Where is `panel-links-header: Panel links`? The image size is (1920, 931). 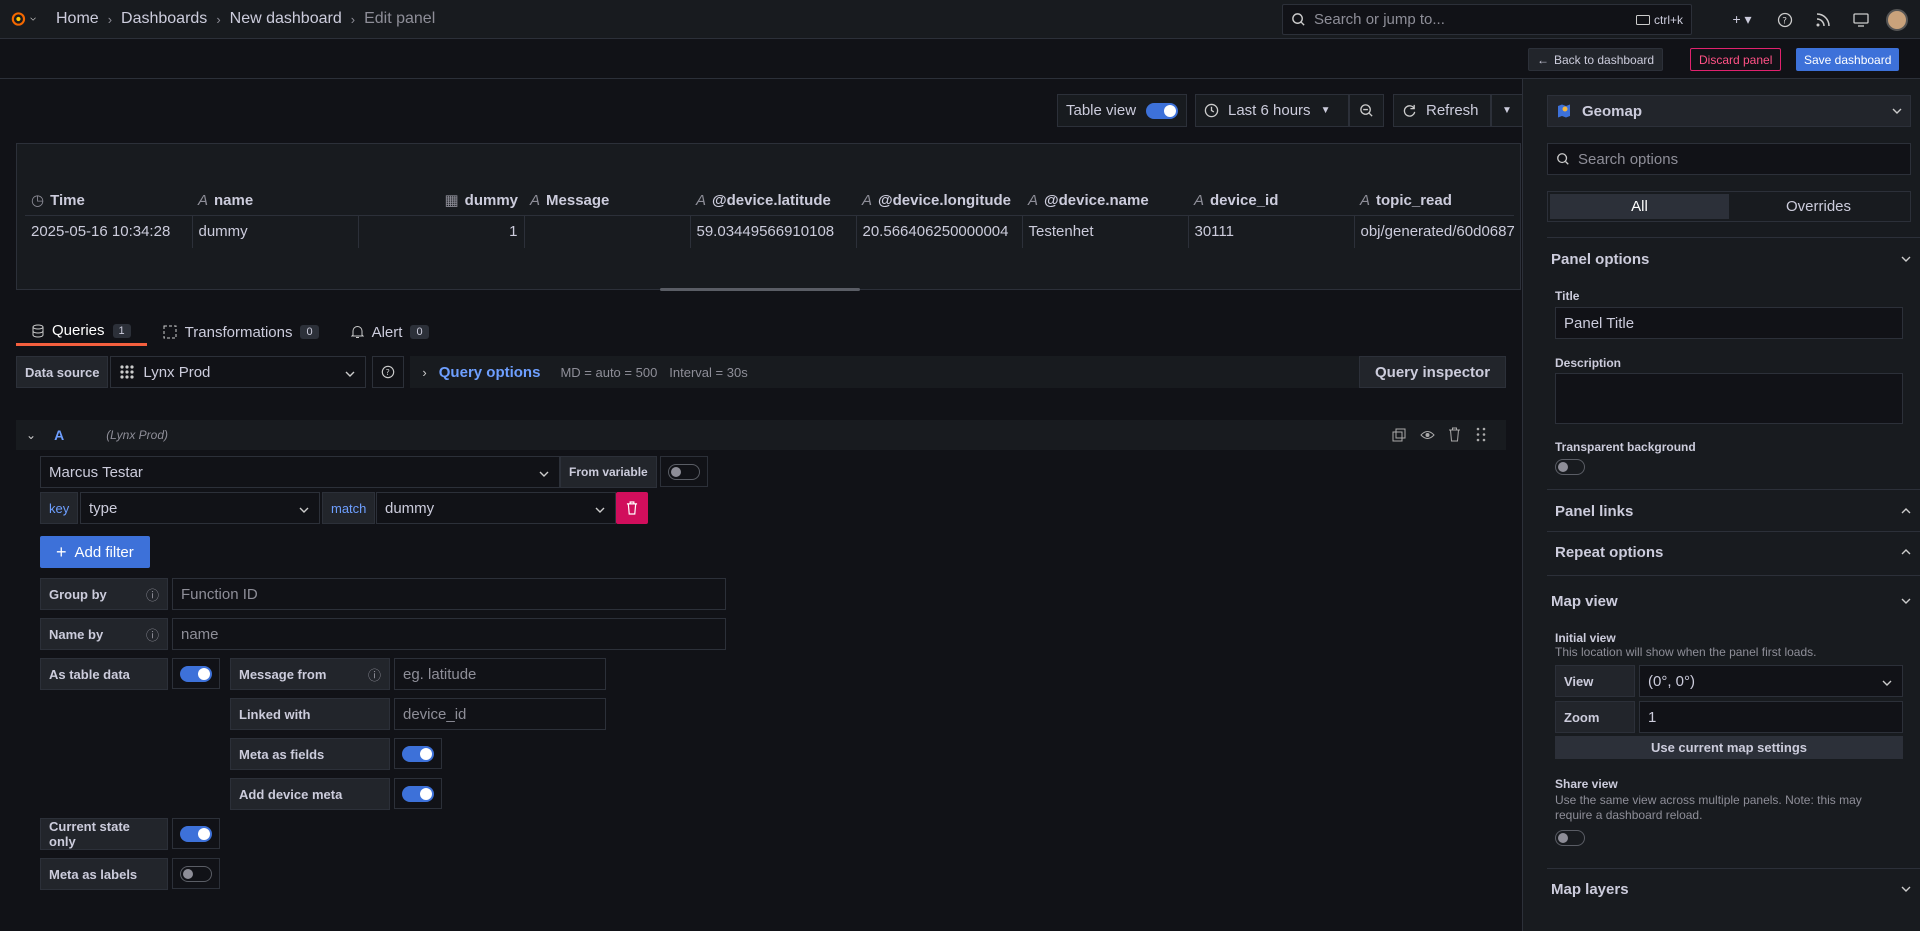
panel-links-header: Panel links is located at coordinates (1733, 511).